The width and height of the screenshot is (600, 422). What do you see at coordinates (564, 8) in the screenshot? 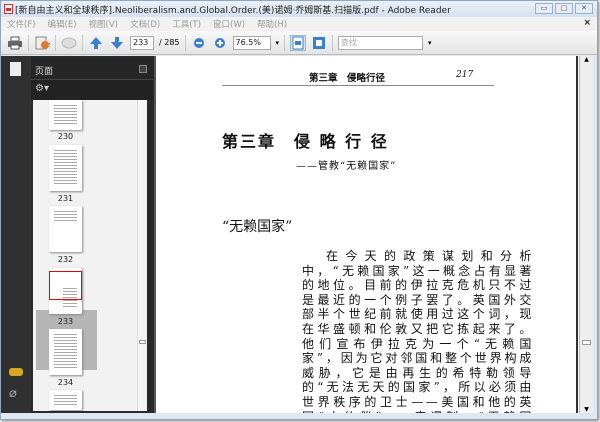
I see `maximize-button: □` at bounding box center [564, 8].